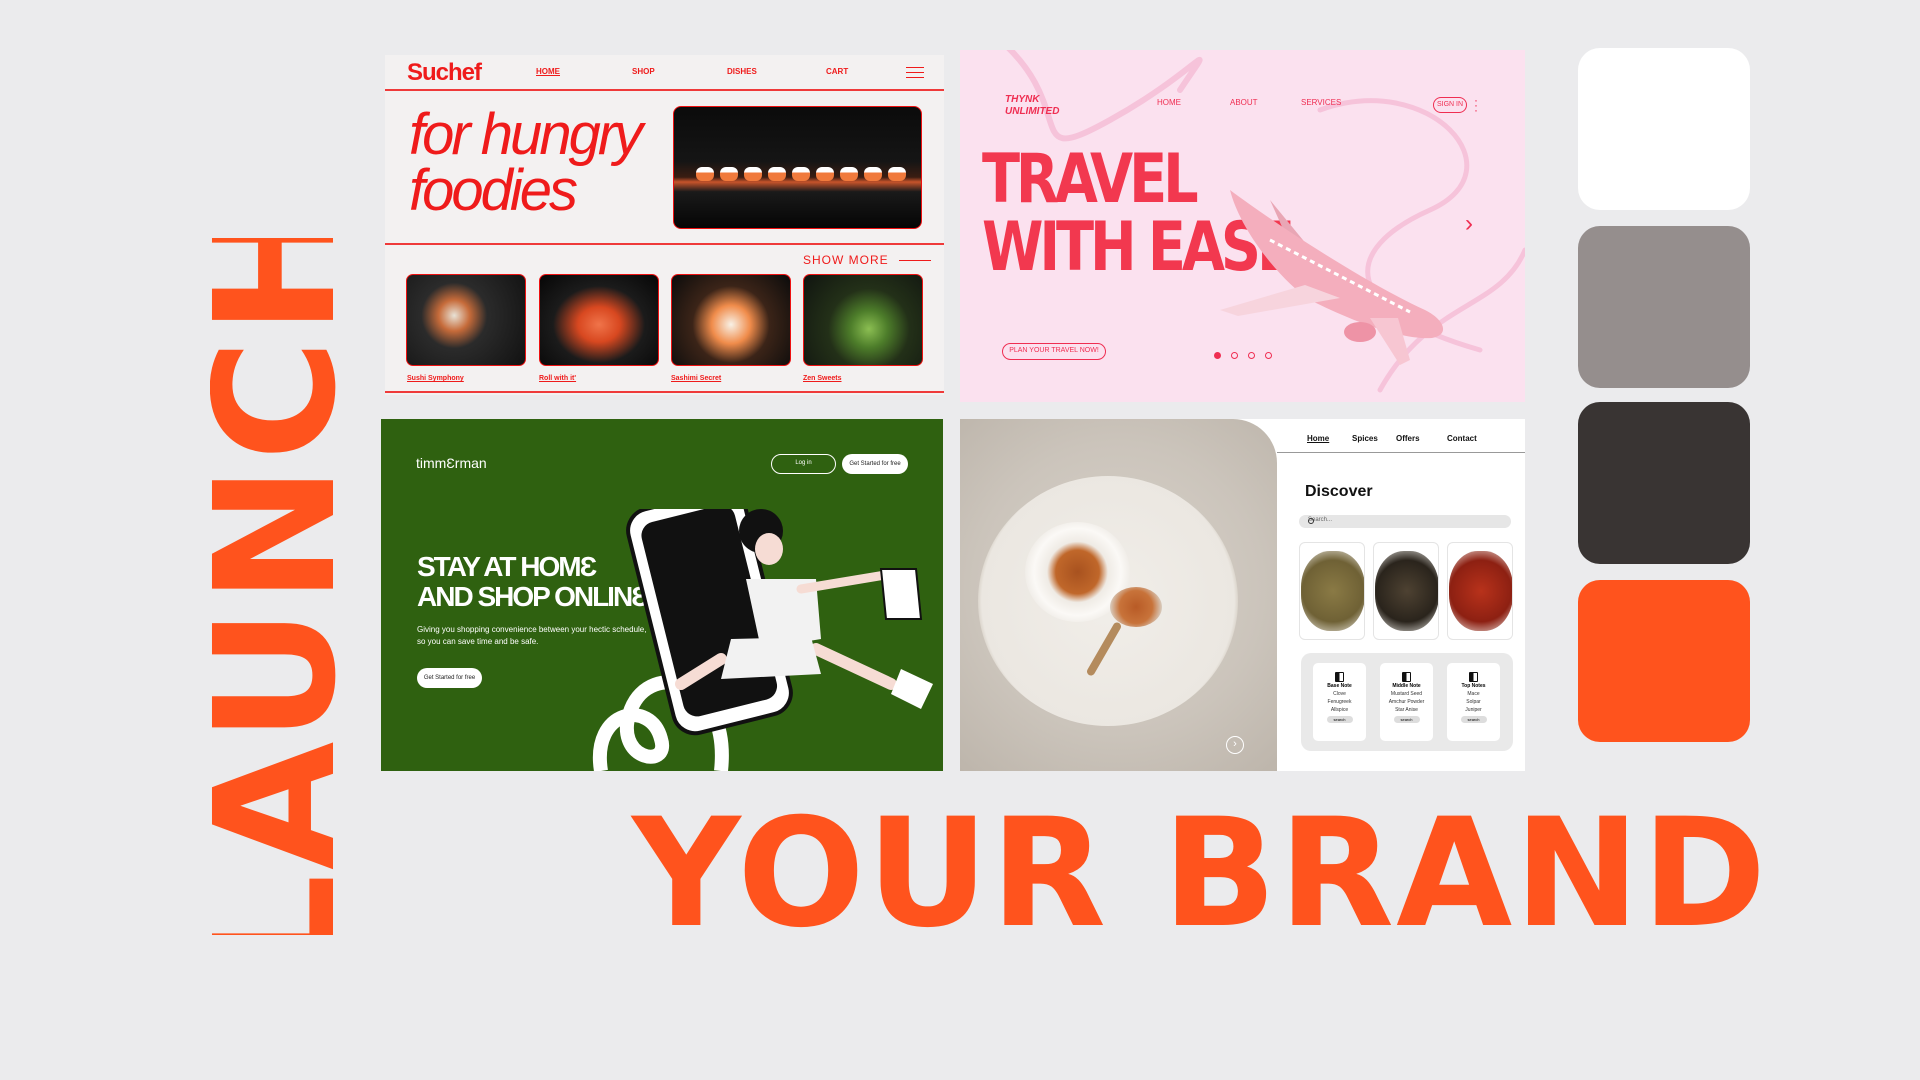  What do you see at coordinates (1311, 521) in the screenshot?
I see `search-icon` at bounding box center [1311, 521].